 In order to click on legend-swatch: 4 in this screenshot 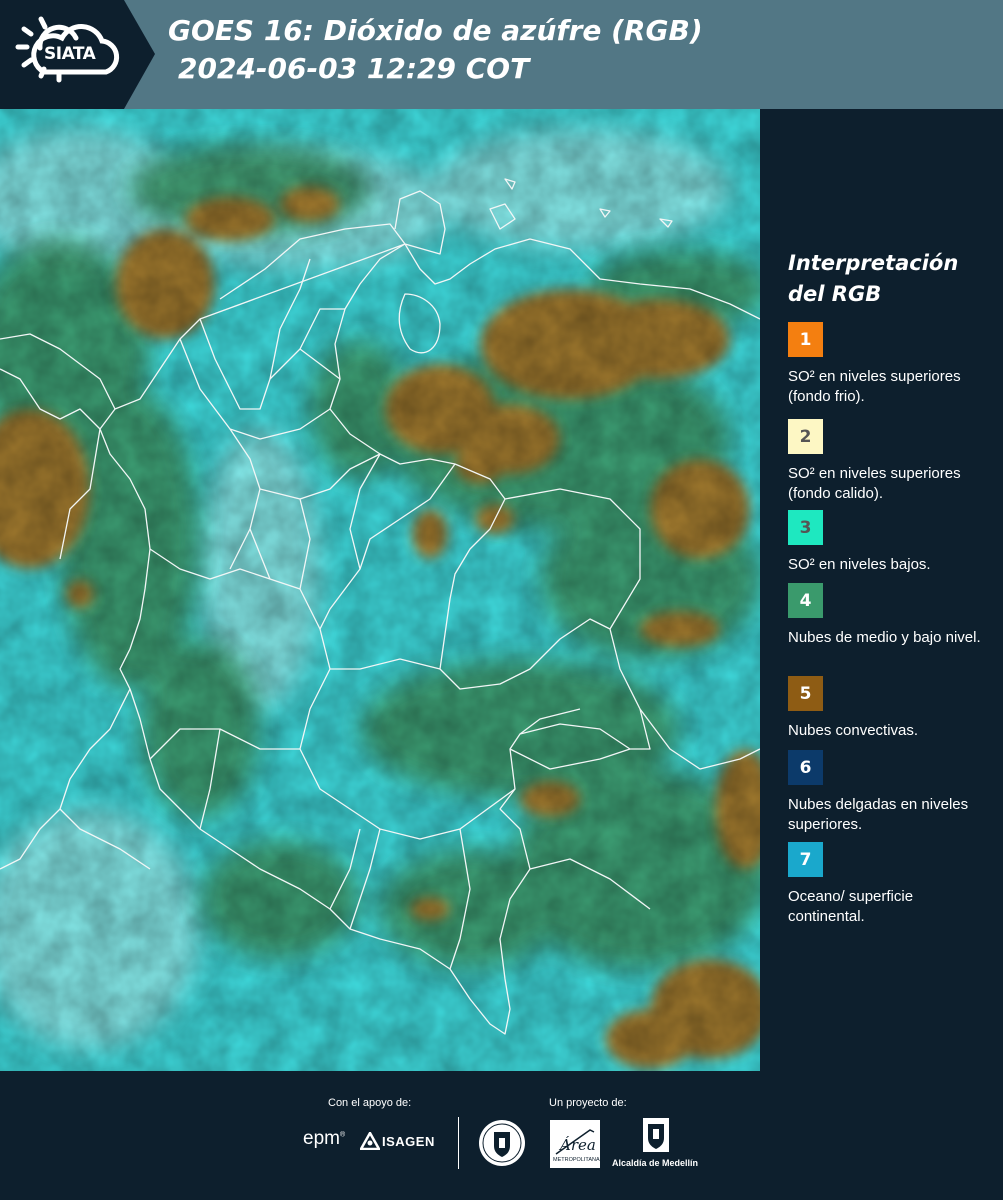, I will do `click(805, 600)`.